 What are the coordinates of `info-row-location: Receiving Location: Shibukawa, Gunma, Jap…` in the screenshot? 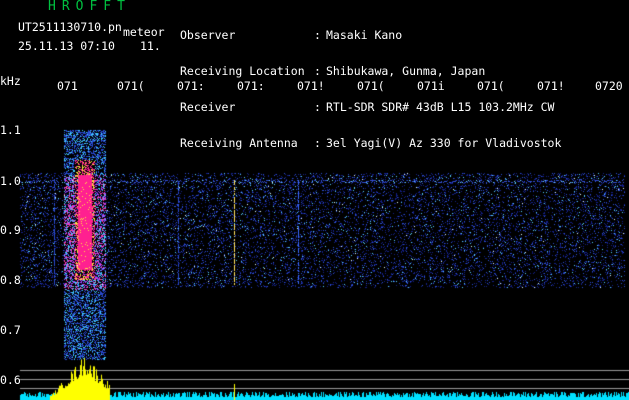 It's located at (370, 71).